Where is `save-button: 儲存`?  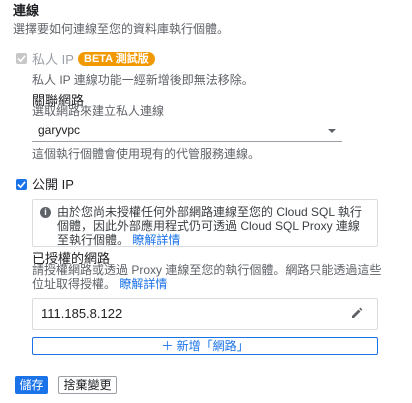 save-button: 儲存 is located at coordinates (31, 385).